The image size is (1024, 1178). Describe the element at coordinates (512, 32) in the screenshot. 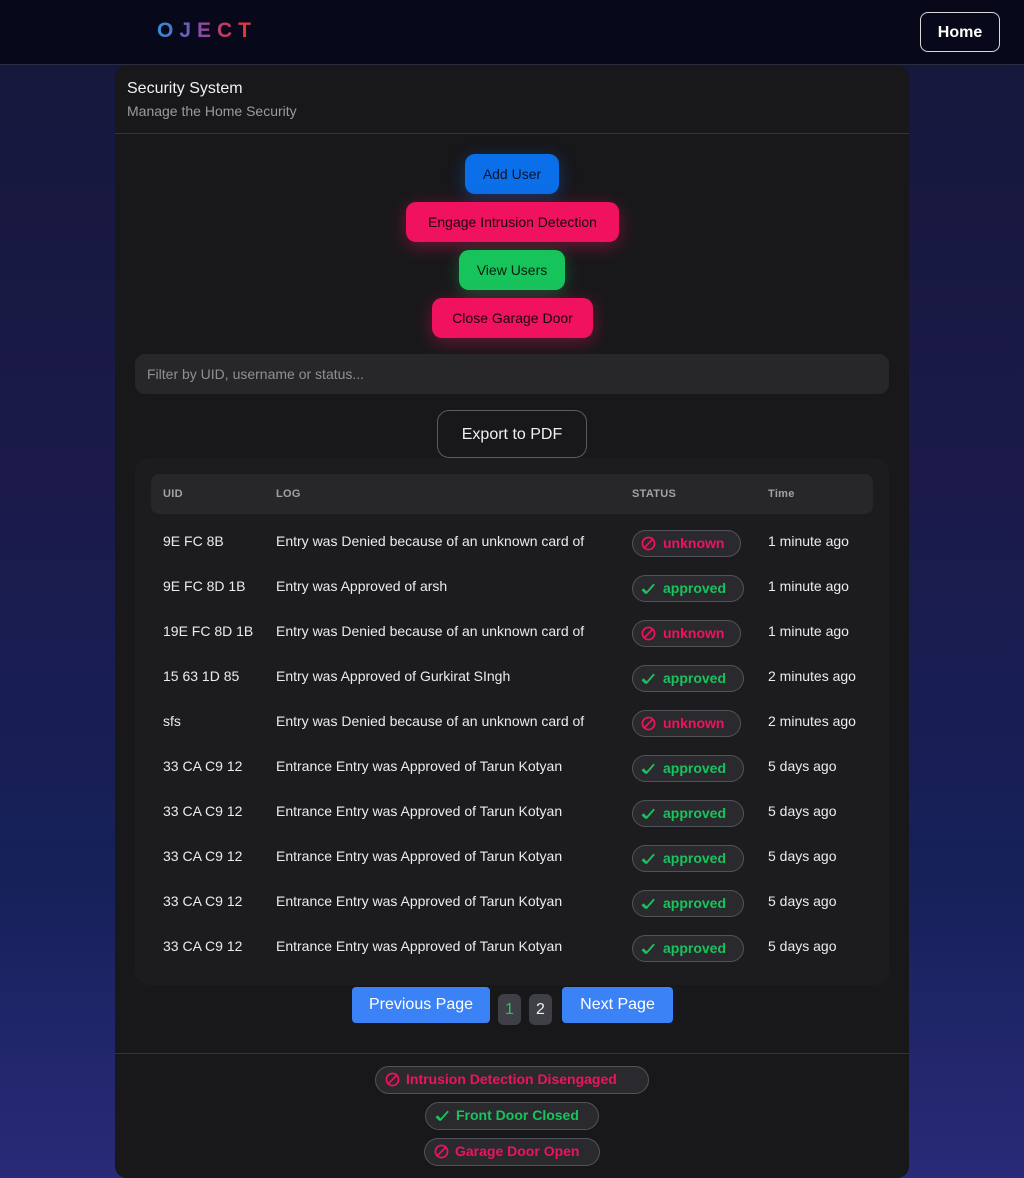

I see `navbar: OJECT Home` at that location.